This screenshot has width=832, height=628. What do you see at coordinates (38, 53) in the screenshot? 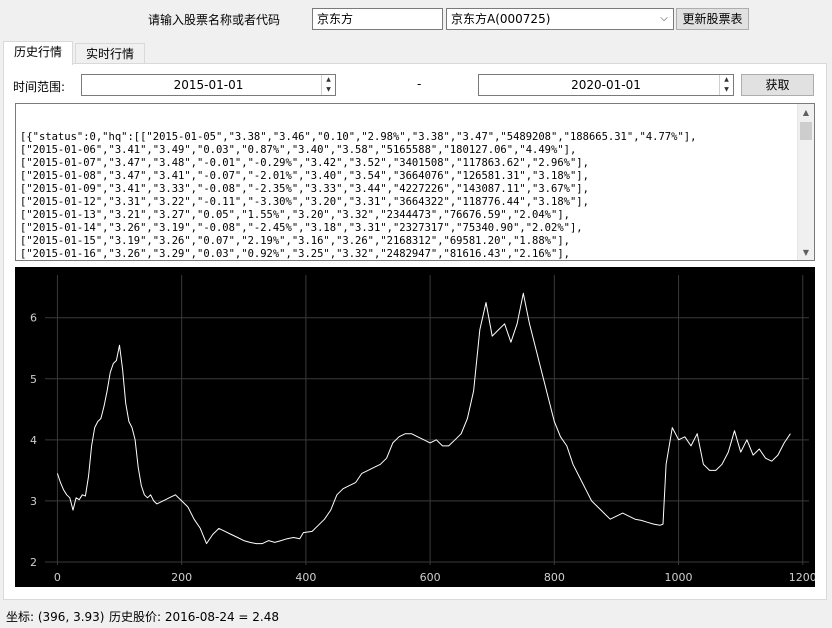
I see `tab-history: 历史行情` at bounding box center [38, 53].